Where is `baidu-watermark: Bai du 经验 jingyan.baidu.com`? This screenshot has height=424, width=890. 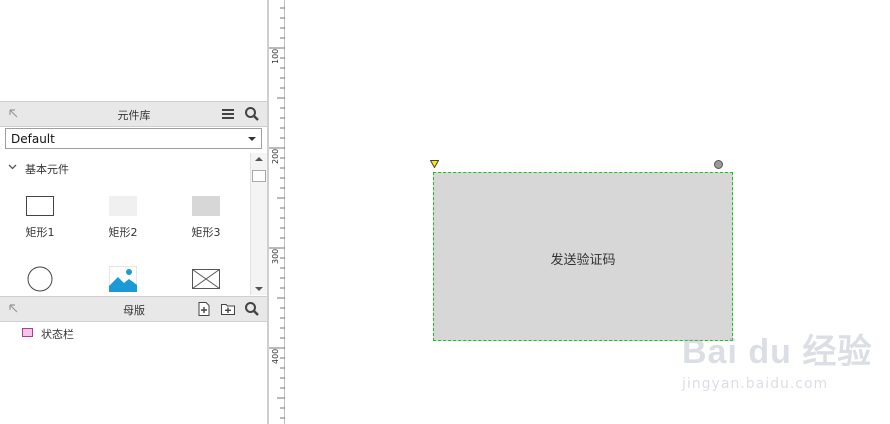
baidu-watermark: Bai du 经验 jingyan.baidu.com is located at coordinates (782, 367).